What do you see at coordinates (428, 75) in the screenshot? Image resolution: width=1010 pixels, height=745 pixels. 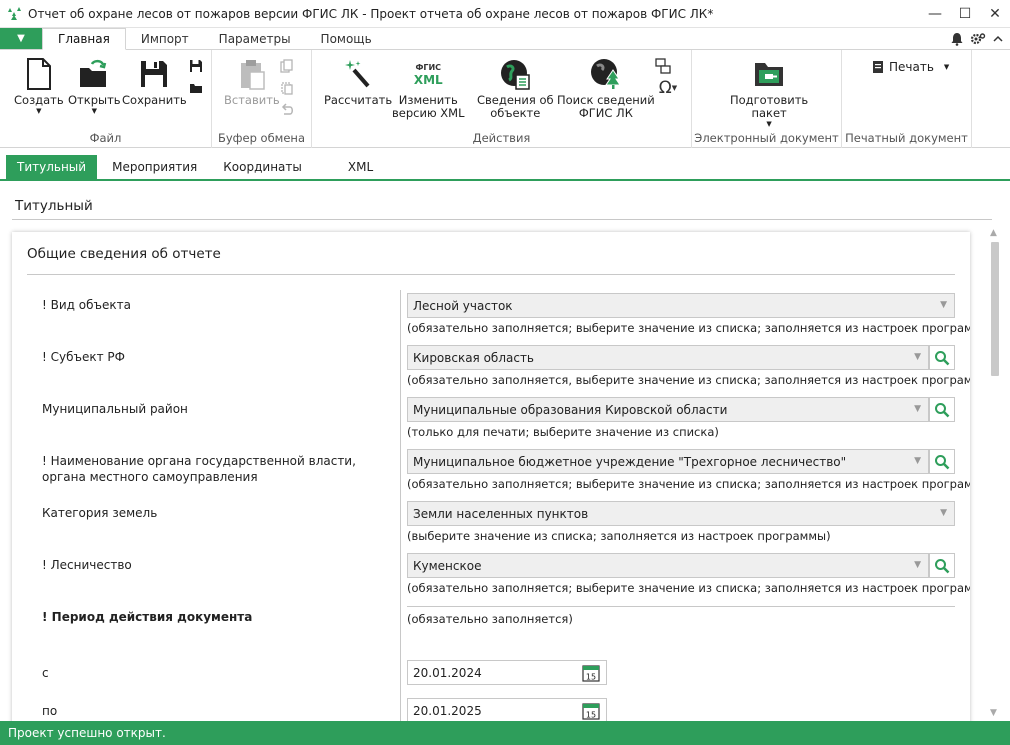 I see `fgis-xml-icon: ФГИС XML` at bounding box center [428, 75].